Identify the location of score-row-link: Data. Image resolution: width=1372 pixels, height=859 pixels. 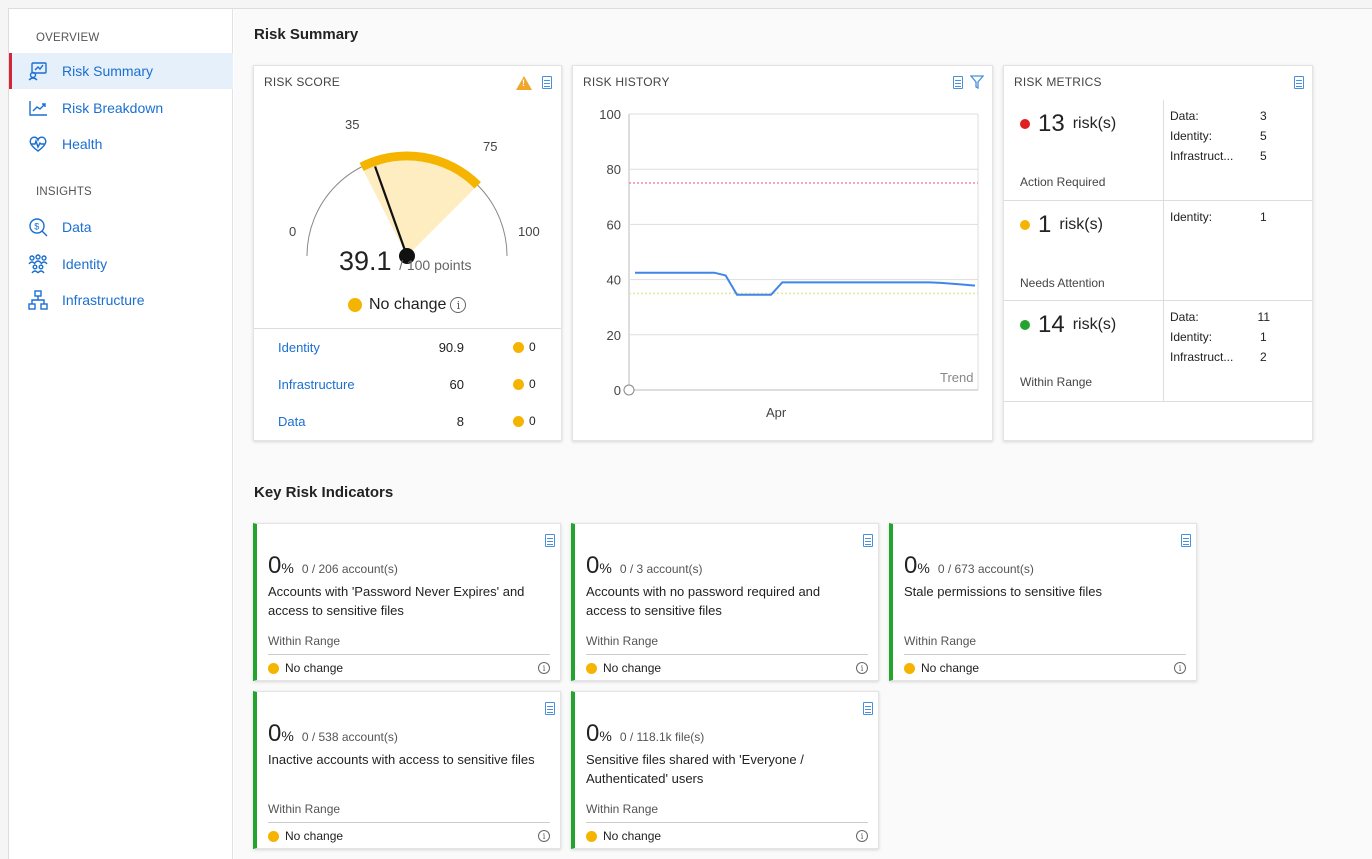
(291, 421).